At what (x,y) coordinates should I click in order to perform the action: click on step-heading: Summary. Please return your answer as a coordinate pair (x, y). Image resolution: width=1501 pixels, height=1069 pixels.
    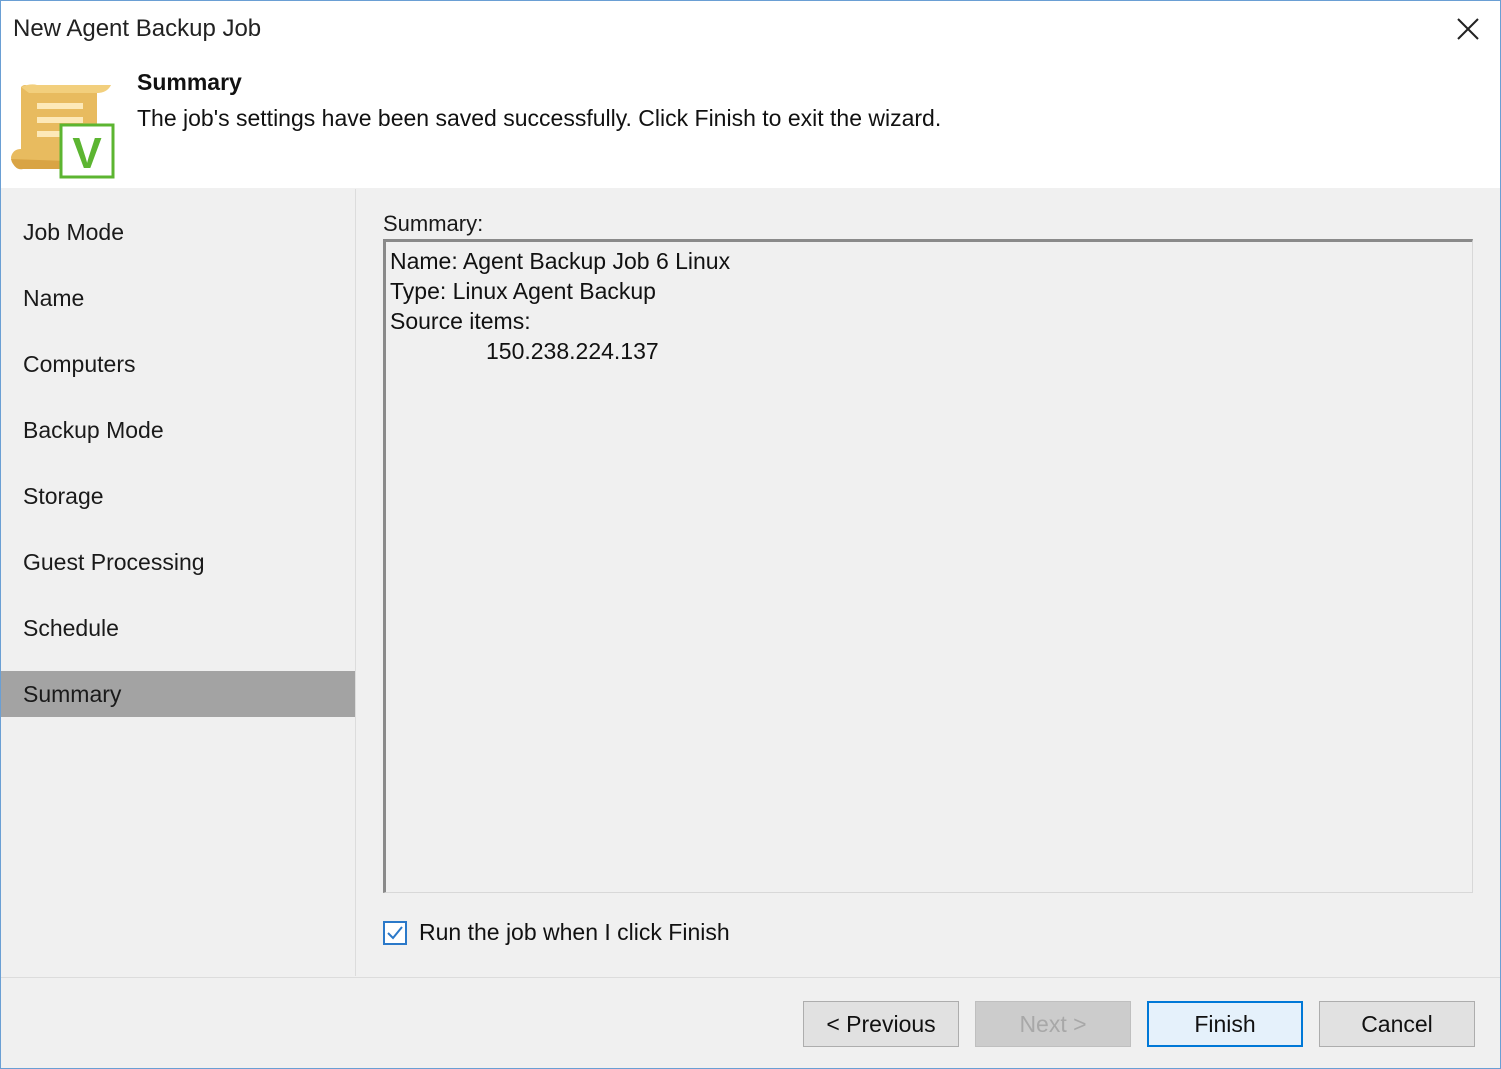
    Looking at the image, I should click on (189, 82).